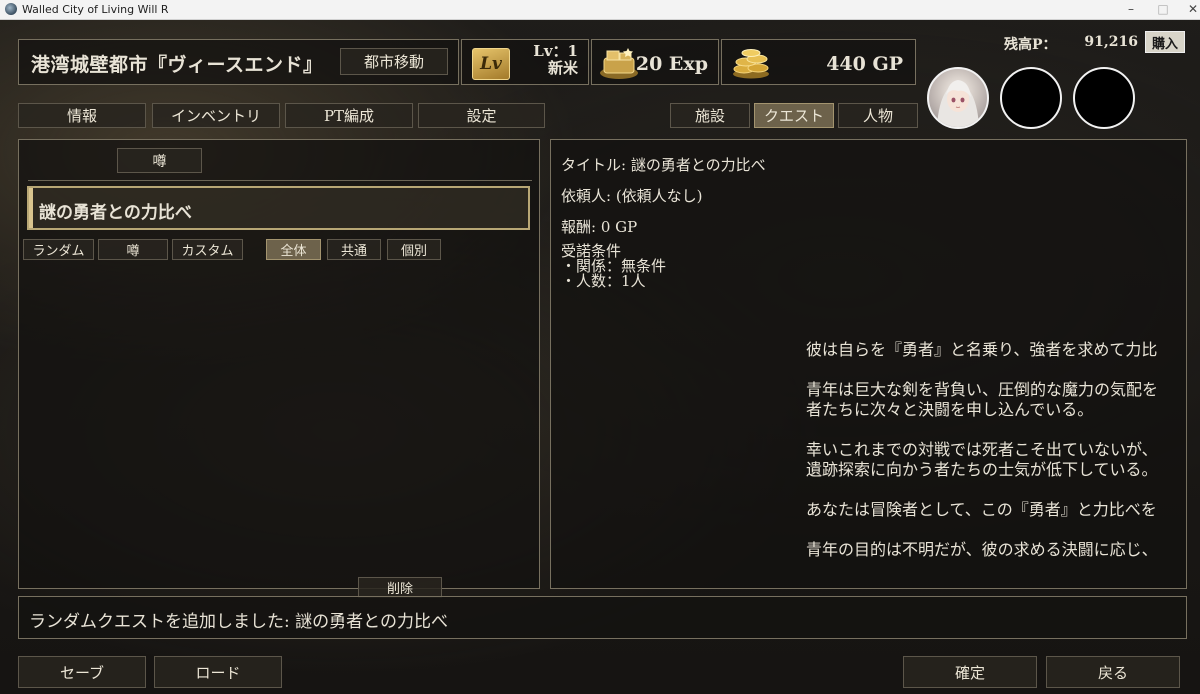 This screenshot has height=694, width=1200. I want to click on buy-button: 購入, so click(1165, 42).